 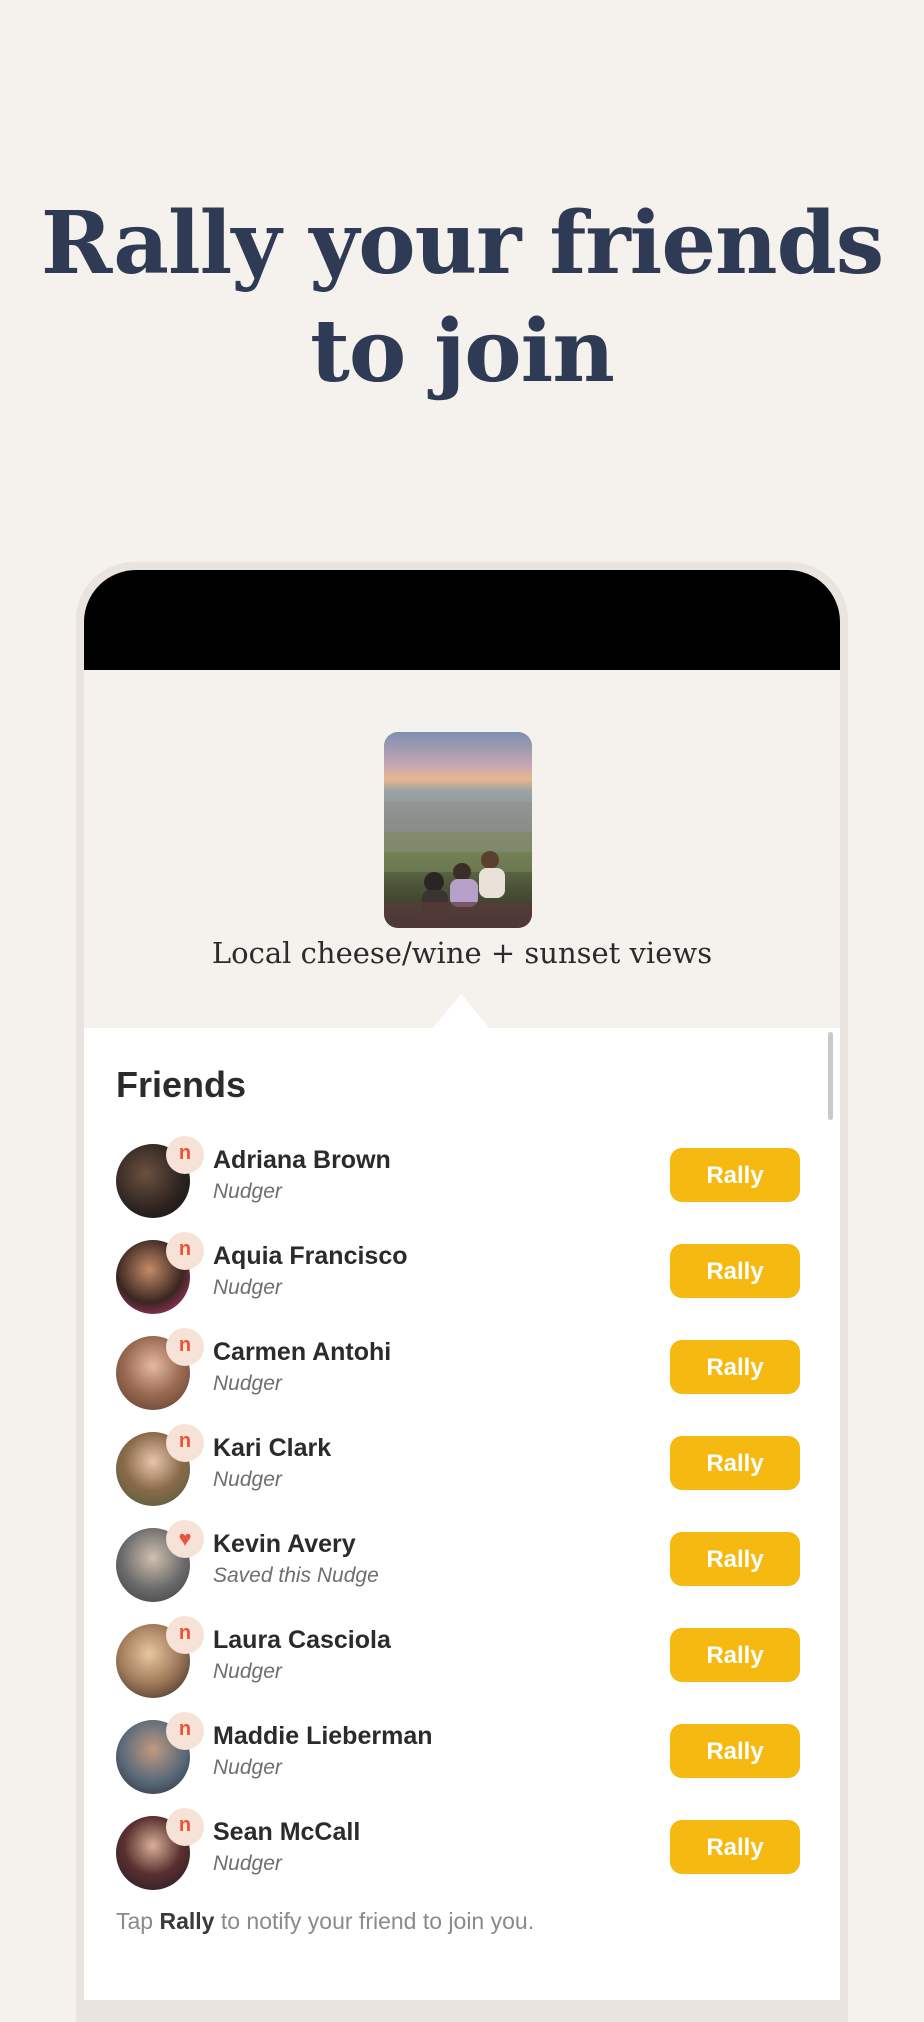 What do you see at coordinates (462, 1470) in the screenshot?
I see `friend-row: n Kari Clark Nudger Rally` at bounding box center [462, 1470].